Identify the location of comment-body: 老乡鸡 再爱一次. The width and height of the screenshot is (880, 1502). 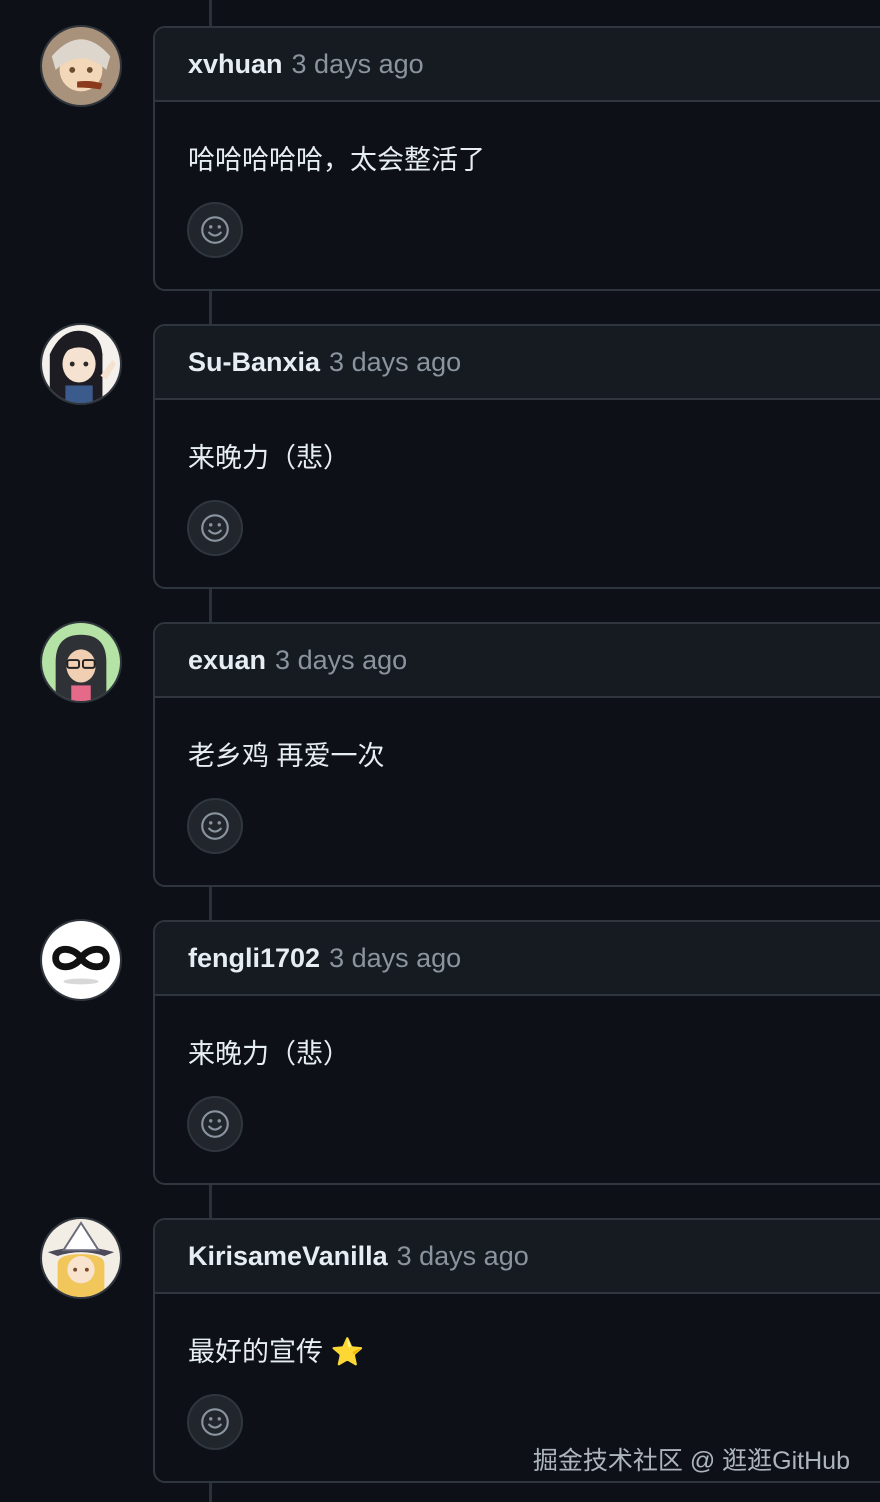
(286, 756).